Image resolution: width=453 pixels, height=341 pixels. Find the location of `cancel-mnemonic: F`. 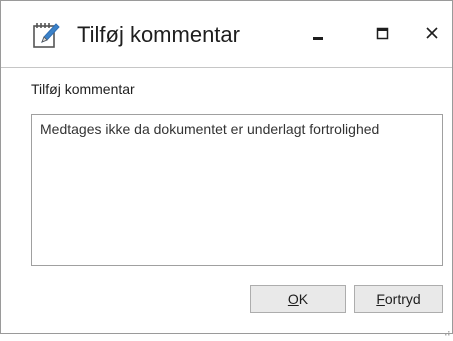

cancel-mnemonic: F is located at coordinates (380, 299).